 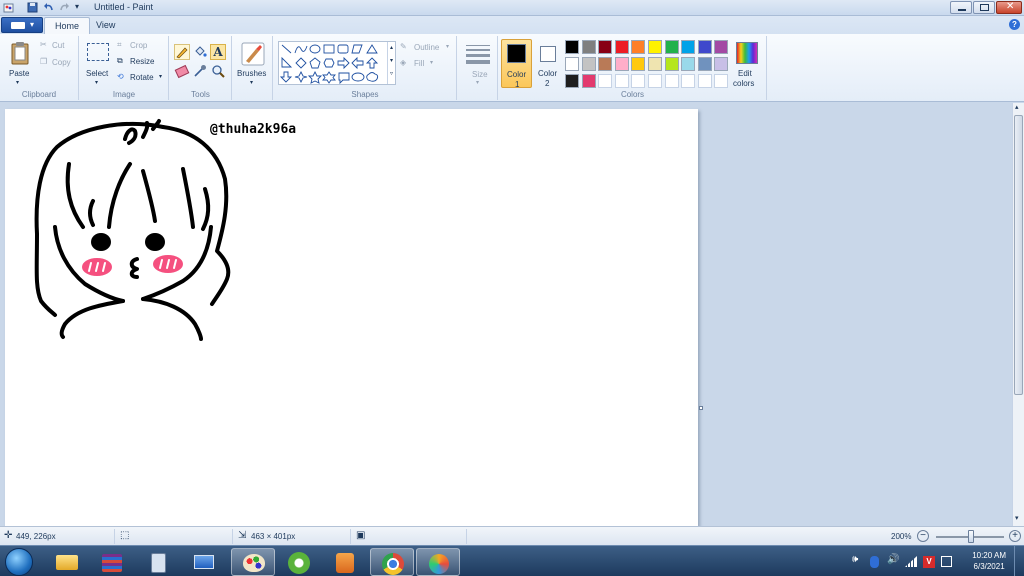 What do you see at coordinates (946, 561) in the screenshot?
I see `action-center-tray-icon` at bounding box center [946, 561].